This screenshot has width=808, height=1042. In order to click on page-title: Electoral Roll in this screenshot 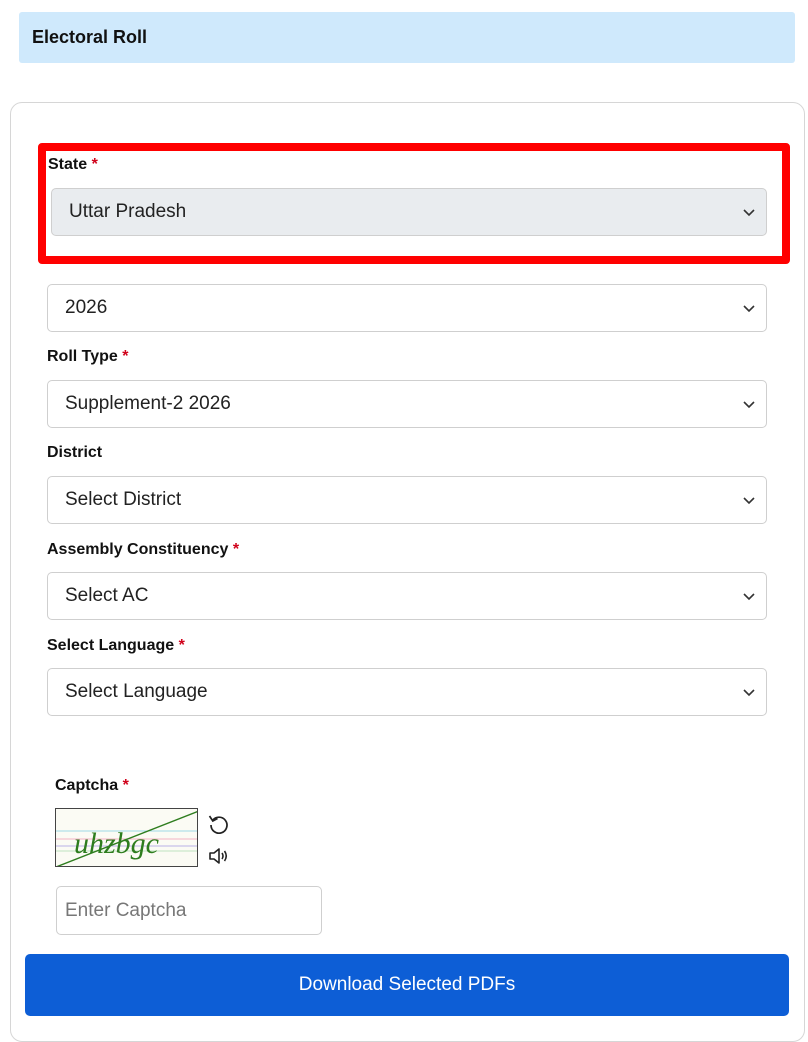, I will do `click(90, 37)`.